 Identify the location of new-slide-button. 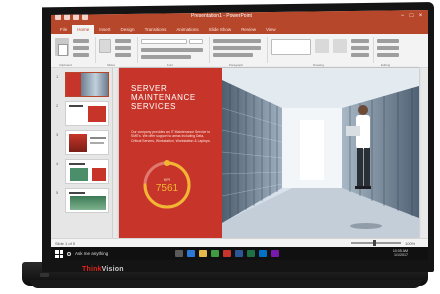
(105, 46).